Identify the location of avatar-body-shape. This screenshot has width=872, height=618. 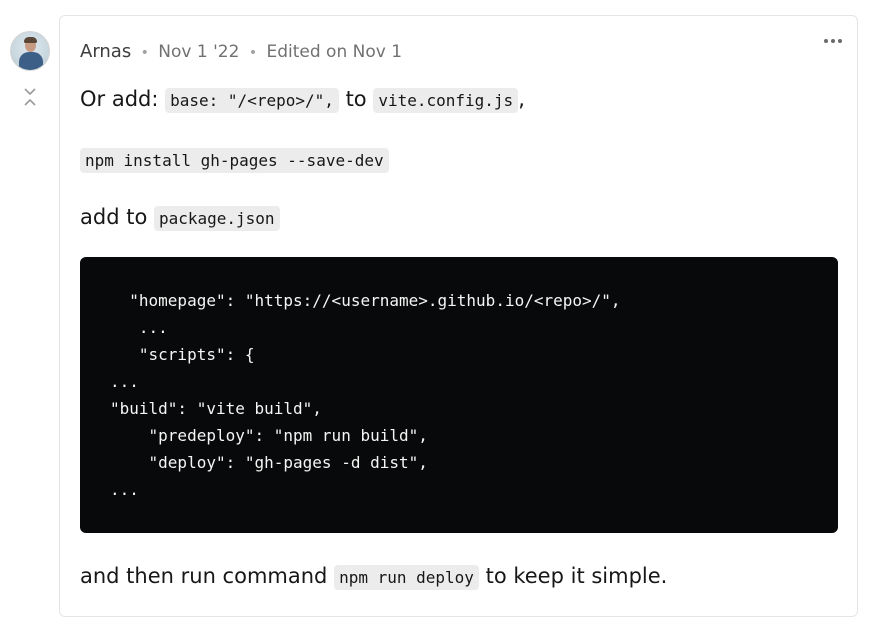
(31, 61).